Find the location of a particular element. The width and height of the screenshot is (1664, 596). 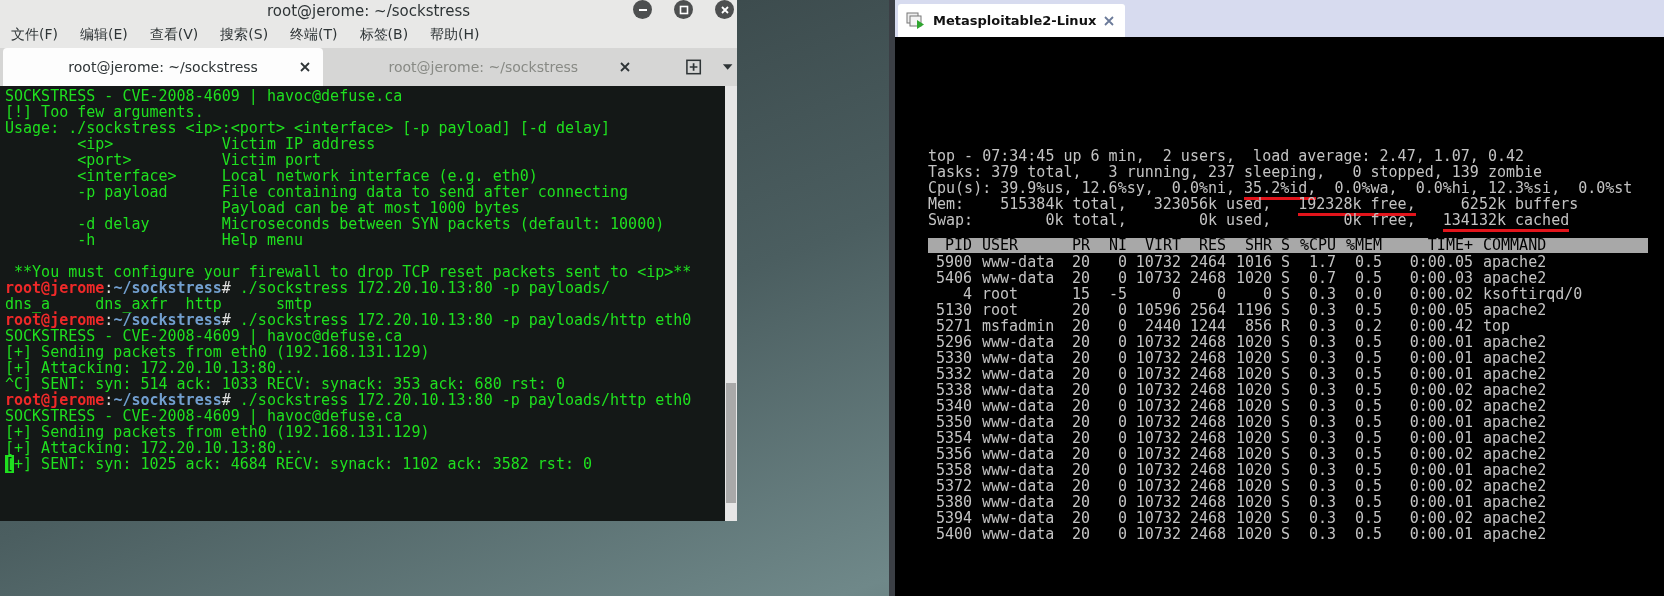

table-cell-text: 5372 is located at coordinates (953, 486).